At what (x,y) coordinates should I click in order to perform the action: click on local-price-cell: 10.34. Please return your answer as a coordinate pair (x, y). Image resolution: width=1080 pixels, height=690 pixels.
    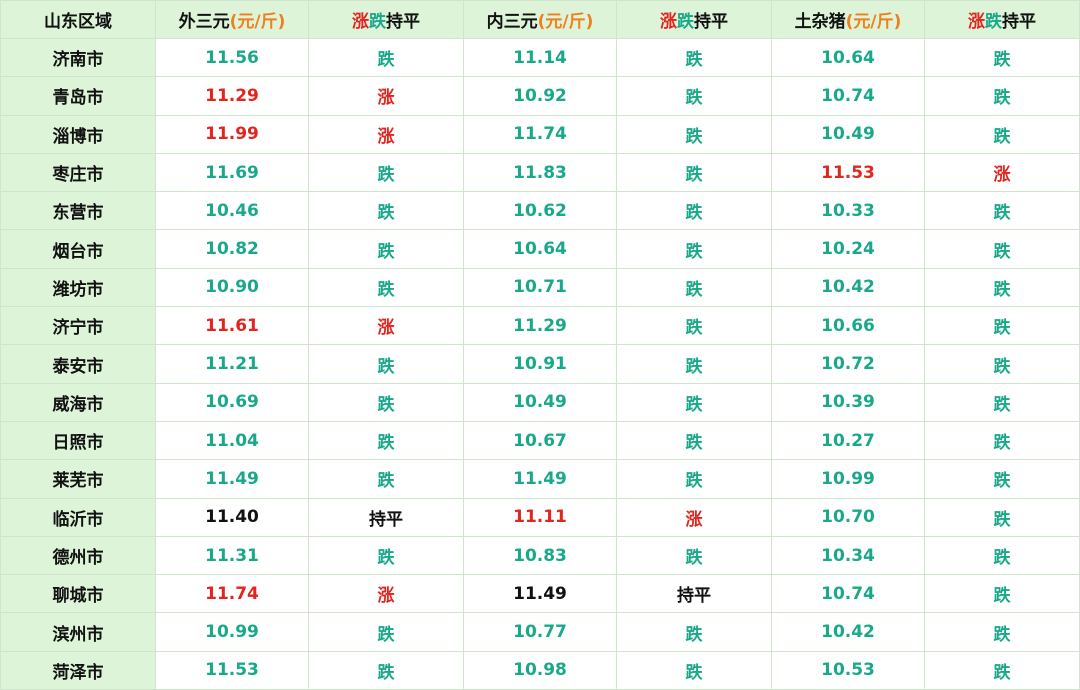
    Looking at the image, I should click on (848, 555).